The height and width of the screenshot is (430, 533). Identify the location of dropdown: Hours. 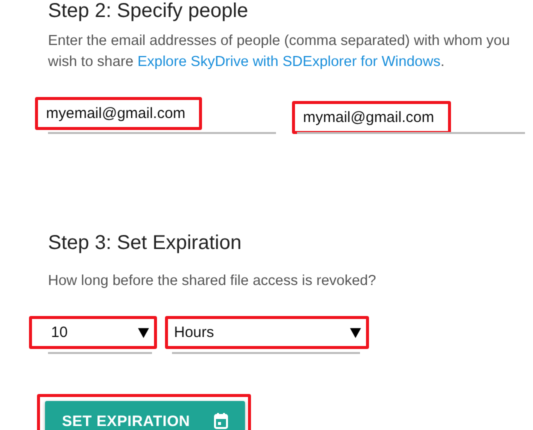
(267, 332).